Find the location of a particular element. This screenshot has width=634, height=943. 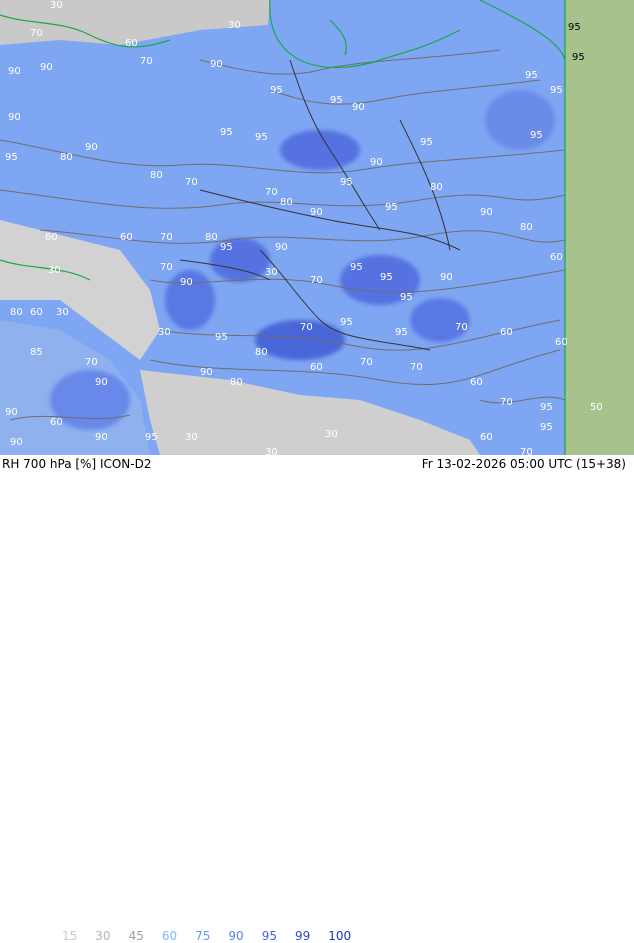

right-land-strip is located at coordinates (599, 227).